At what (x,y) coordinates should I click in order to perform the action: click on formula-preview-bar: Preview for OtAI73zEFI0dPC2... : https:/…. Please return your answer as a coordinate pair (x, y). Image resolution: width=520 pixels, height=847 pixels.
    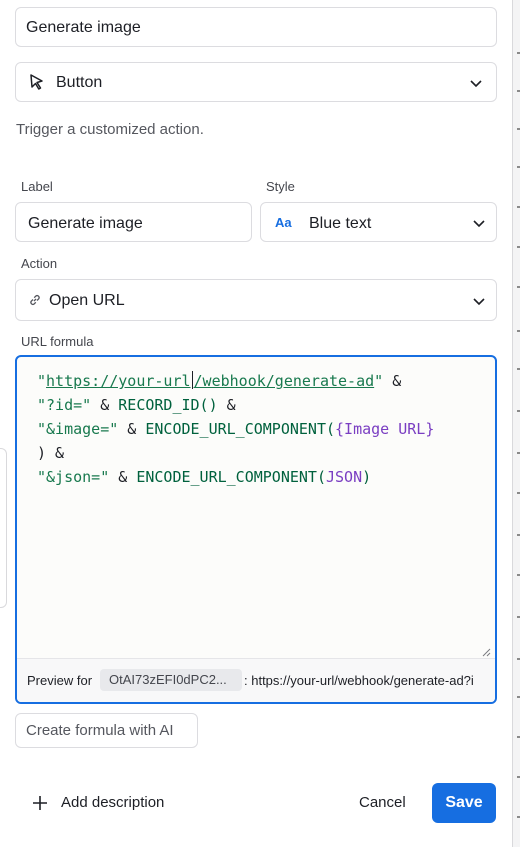
    Looking at the image, I should click on (256, 680).